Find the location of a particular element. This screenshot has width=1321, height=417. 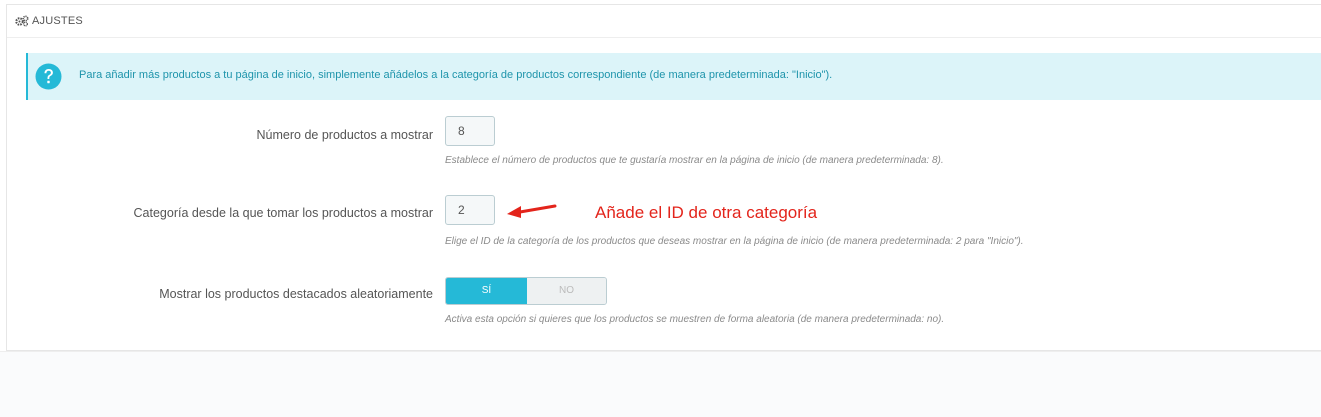

panel-heading: AJUSTES is located at coordinates (664, 21).